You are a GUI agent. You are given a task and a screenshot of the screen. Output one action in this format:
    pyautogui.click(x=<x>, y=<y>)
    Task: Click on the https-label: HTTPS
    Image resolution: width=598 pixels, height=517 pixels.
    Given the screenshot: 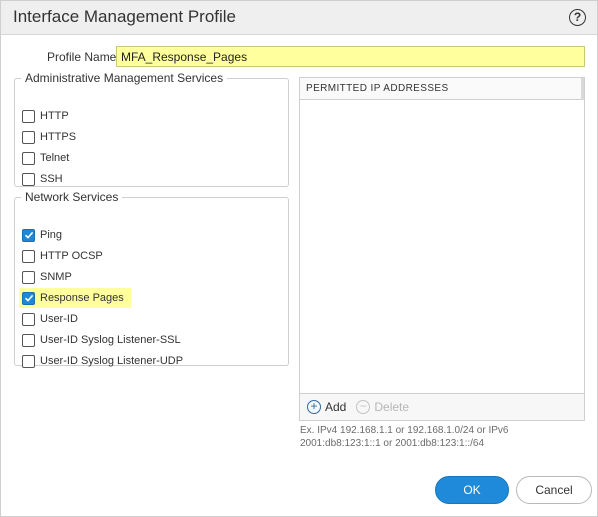 What is the action you would take?
    pyautogui.click(x=58, y=137)
    